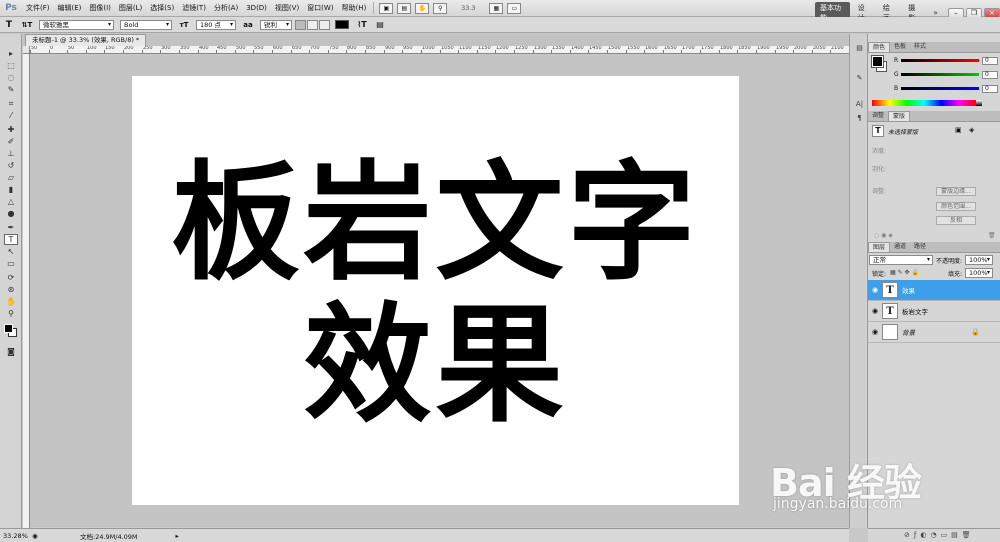 This screenshot has width=1000, height=542. Describe the element at coordinates (422, 8) in the screenshot. I see `hand-icon: ✋` at that location.